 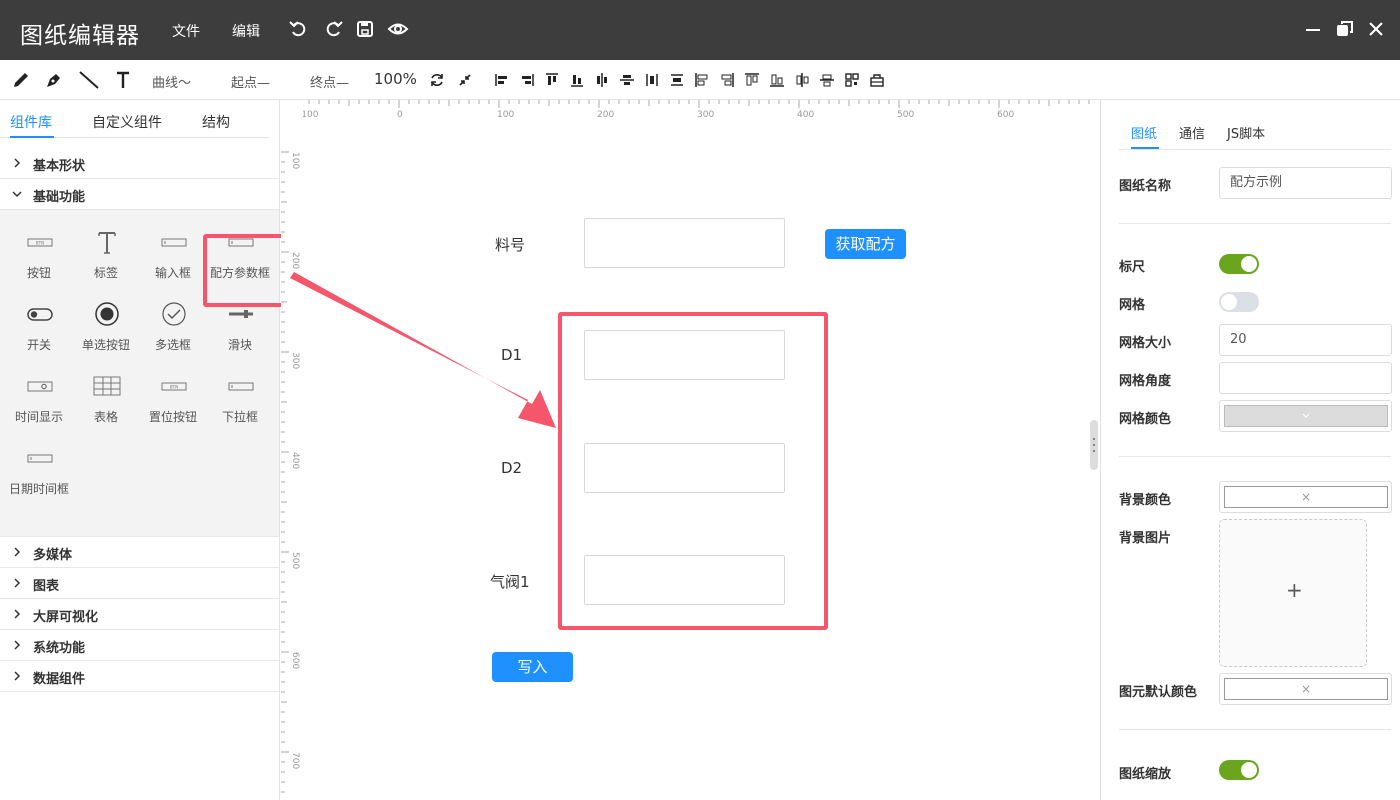 I want to click on tab-structure: 结构, so click(x=216, y=122).